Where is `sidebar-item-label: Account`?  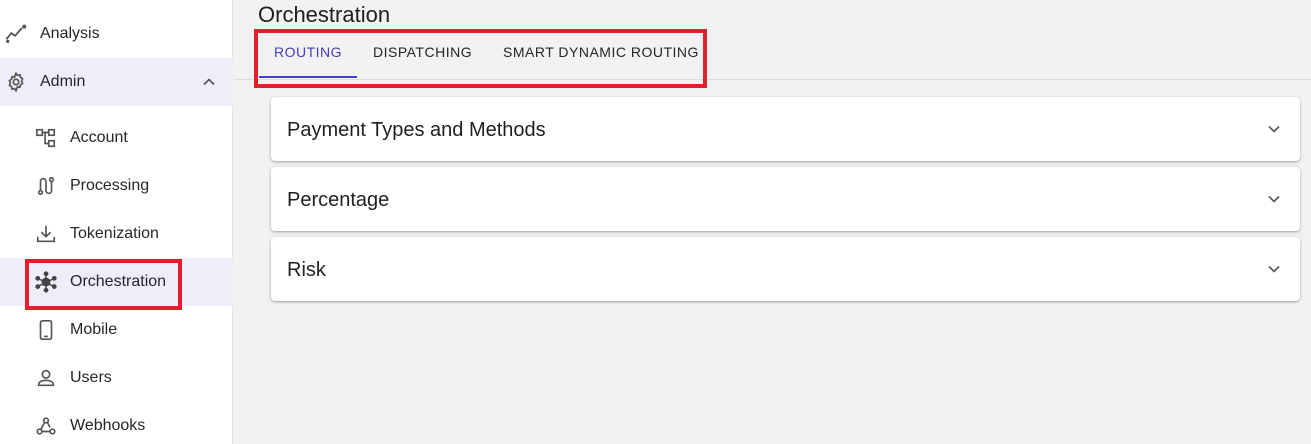
sidebar-item-label: Account is located at coordinates (99, 137).